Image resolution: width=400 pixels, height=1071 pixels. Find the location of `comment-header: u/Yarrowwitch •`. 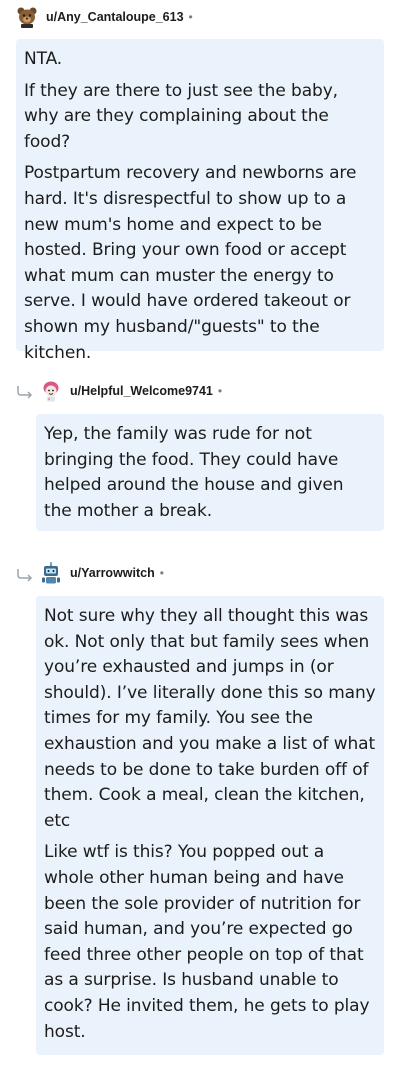

comment-header: u/Yarrowwitch • is located at coordinates (102, 572).